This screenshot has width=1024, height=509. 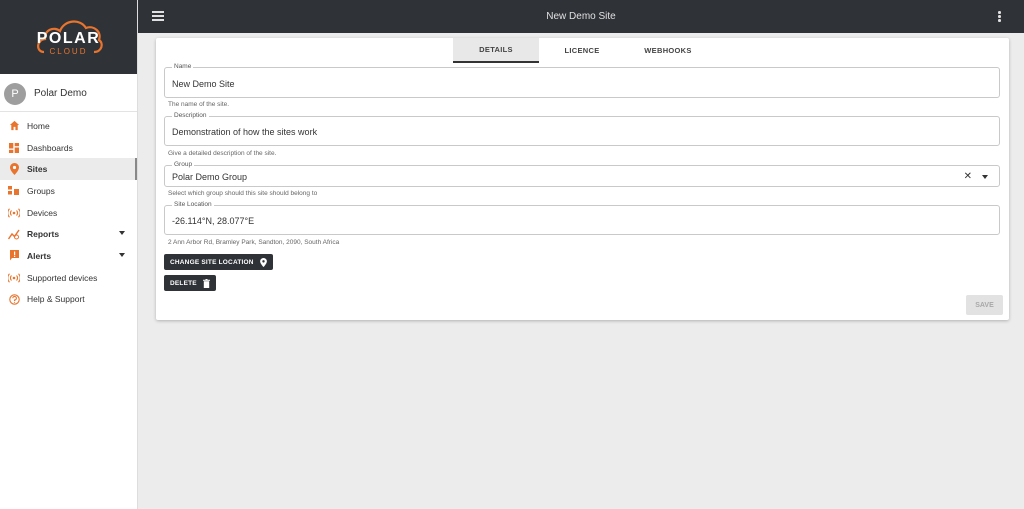 What do you see at coordinates (582, 174) in the screenshot?
I see `group-select: Group Polar Demo Group ✕` at bounding box center [582, 174].